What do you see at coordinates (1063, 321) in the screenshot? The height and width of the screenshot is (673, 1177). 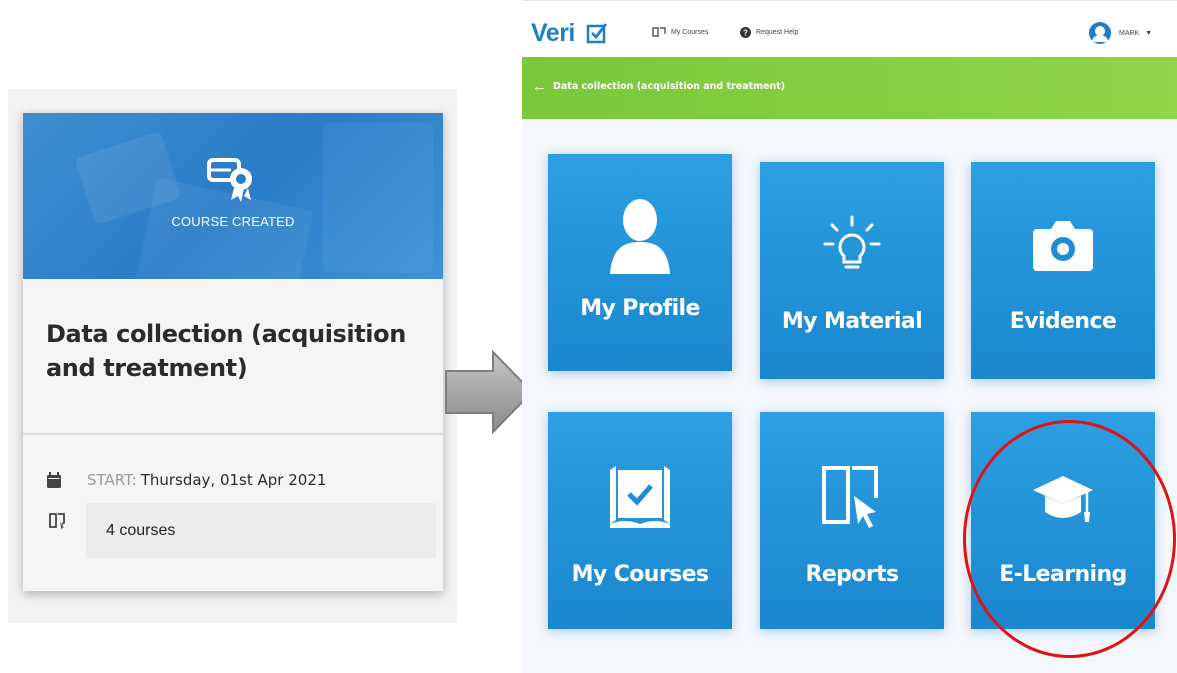 I see `tile-label: Evidence` at bounding box center [1063, 321].